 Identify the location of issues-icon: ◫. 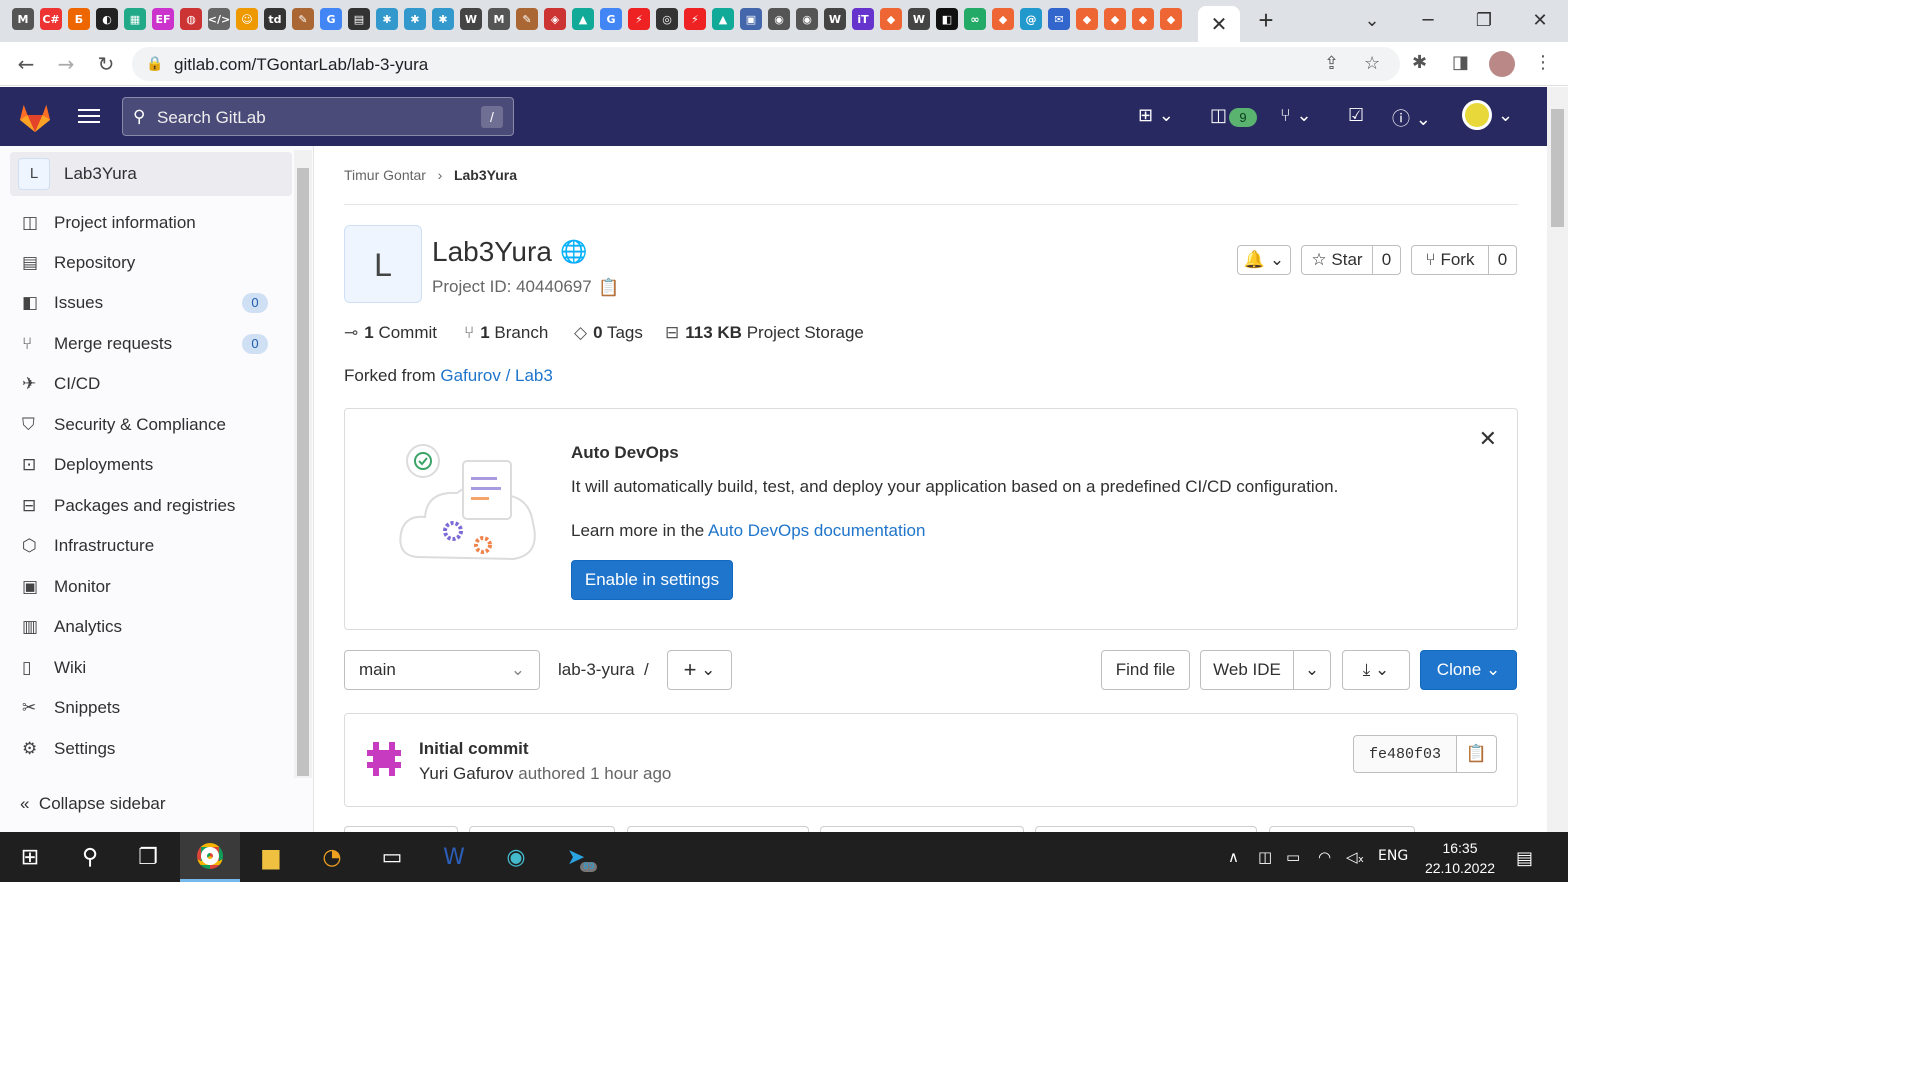
(1218, 115).